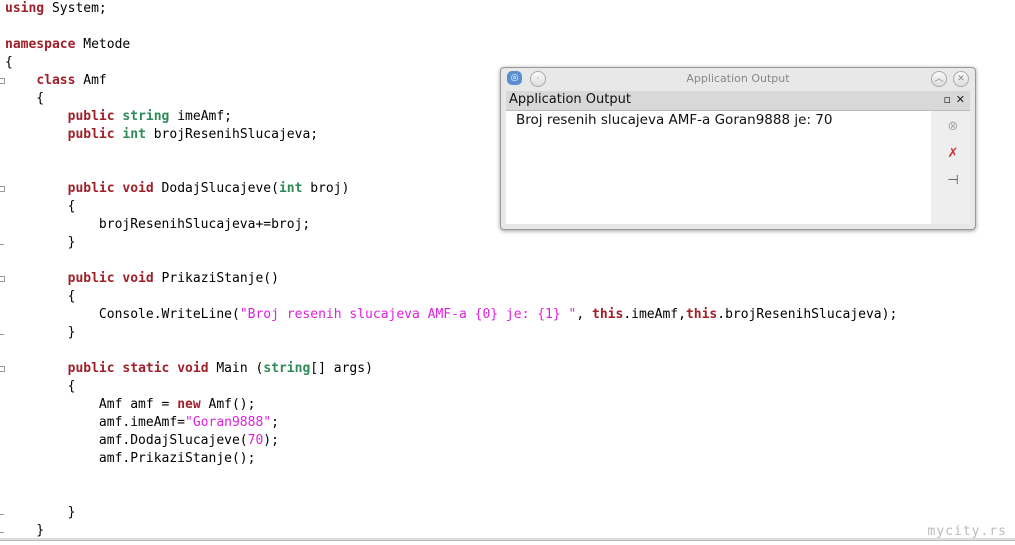  I want to click on code-line: using System;, so click(56, 9).